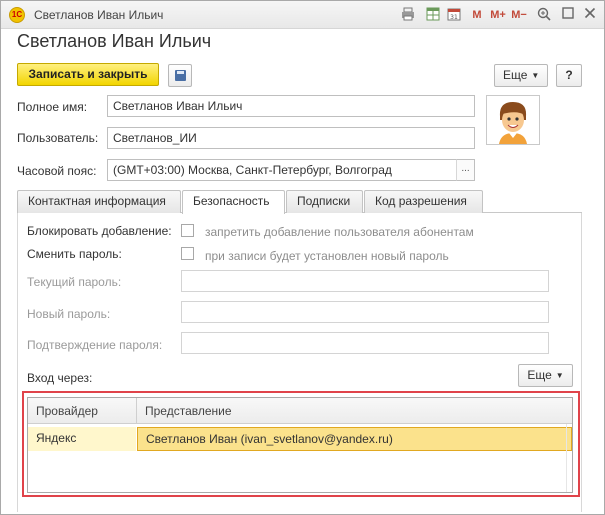 The image size is (605, 515). What do you see at coordinates (590, 15) in the screenshot?
I see `close-icon` at bounding box center [590, 15].